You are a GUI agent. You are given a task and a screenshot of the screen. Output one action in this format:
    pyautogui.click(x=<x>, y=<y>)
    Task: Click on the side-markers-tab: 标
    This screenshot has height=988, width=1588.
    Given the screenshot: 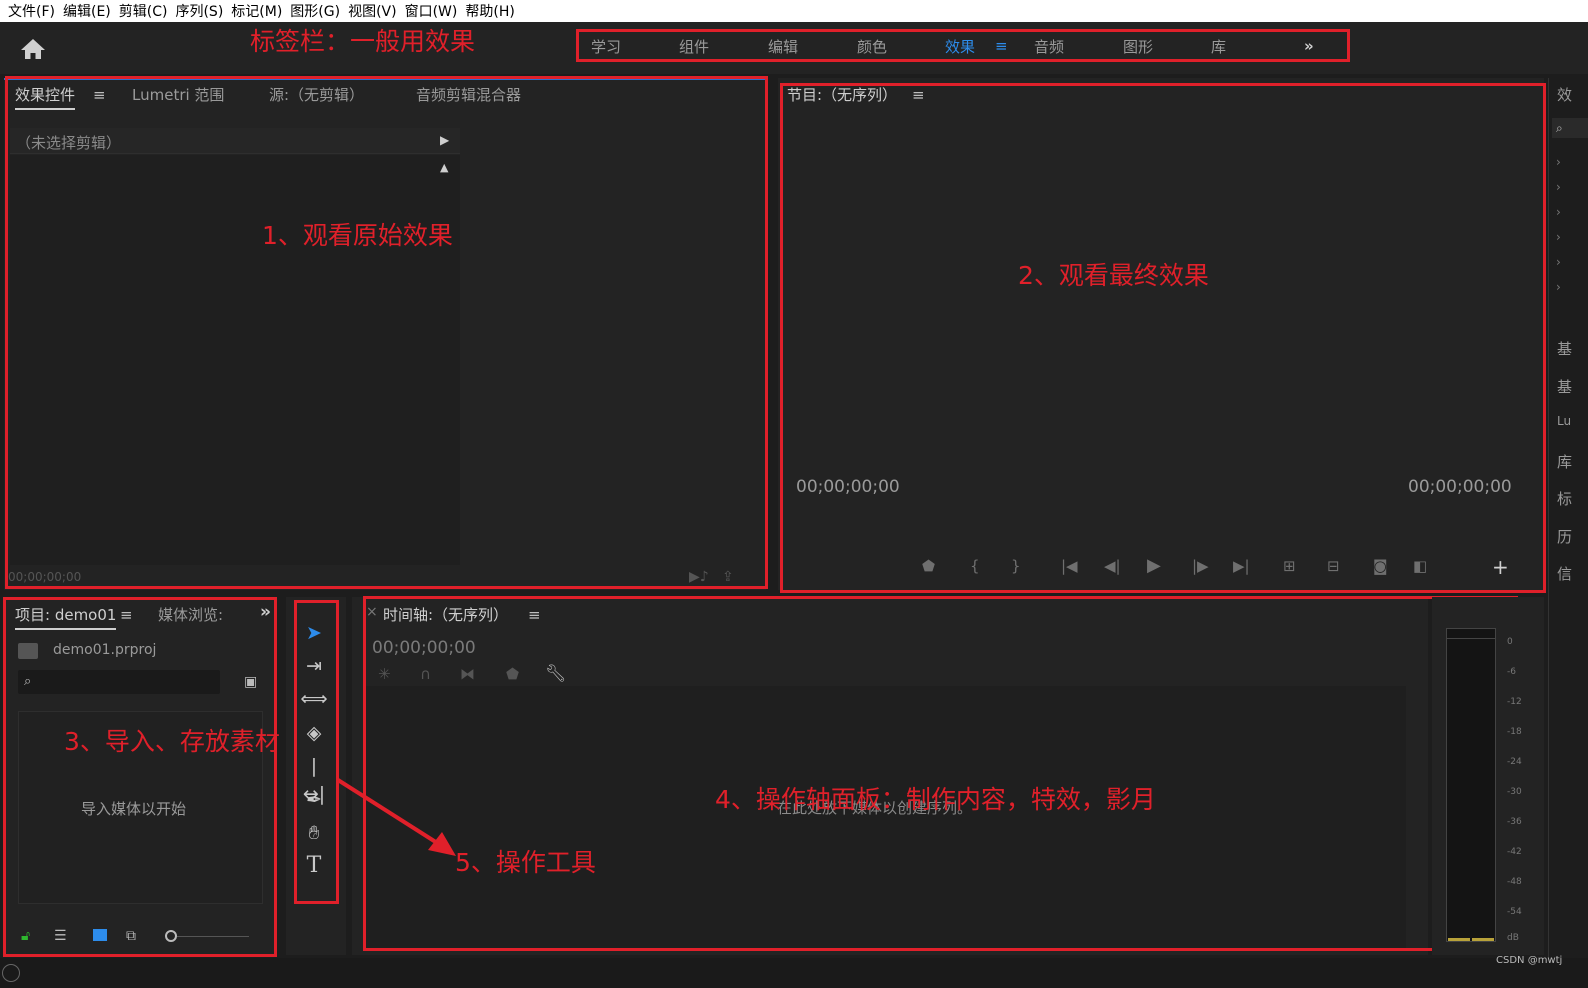 What is the action you would take?
    pyautogui.click(x=1564, y=498)
    